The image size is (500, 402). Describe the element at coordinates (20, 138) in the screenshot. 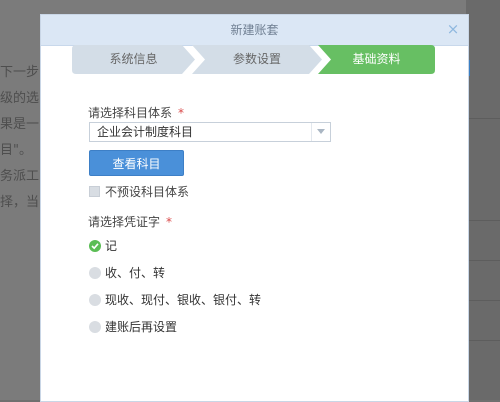

I see `background-page-text: 下一步 级的选 果是一 目"。 务派工 择，当` at that location.